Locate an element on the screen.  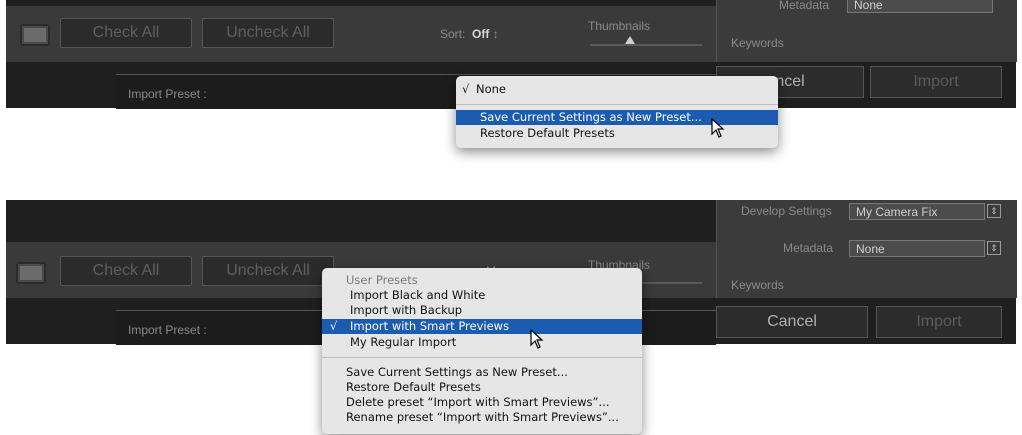
sort-stepper-icon: ↕ is located at coordinates (495, 34).